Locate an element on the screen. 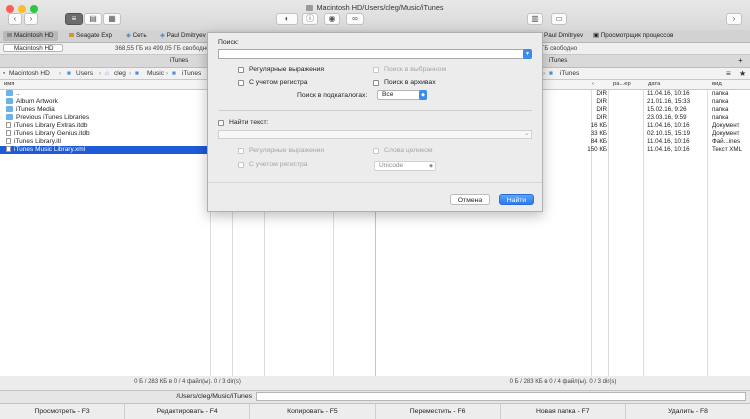 This screenshot has height=419, width=750. file-name: .. is located at coordinates (18, 93).